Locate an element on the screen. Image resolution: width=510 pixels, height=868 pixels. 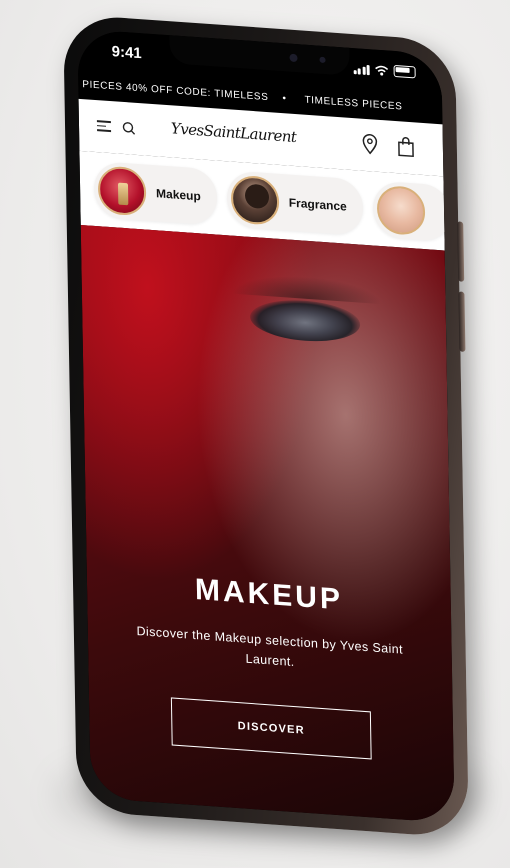
status-time: 9:41 is located at coordinates (126, 53).